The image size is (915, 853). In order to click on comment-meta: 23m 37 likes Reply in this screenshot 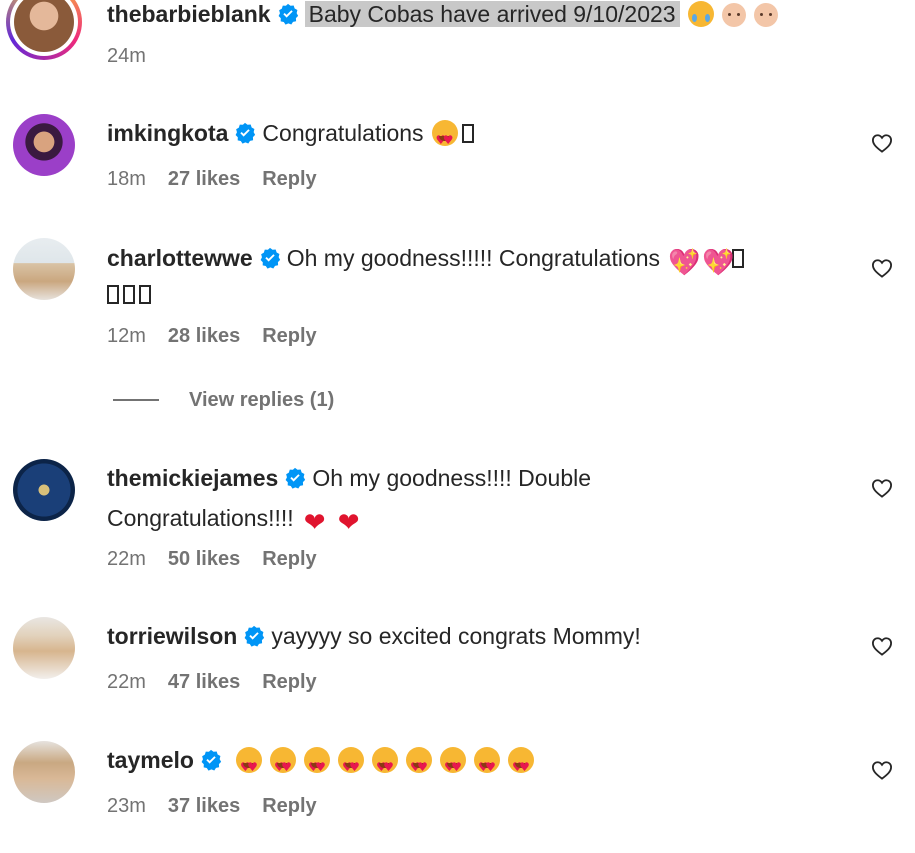, I will do `click(223, 806)`.